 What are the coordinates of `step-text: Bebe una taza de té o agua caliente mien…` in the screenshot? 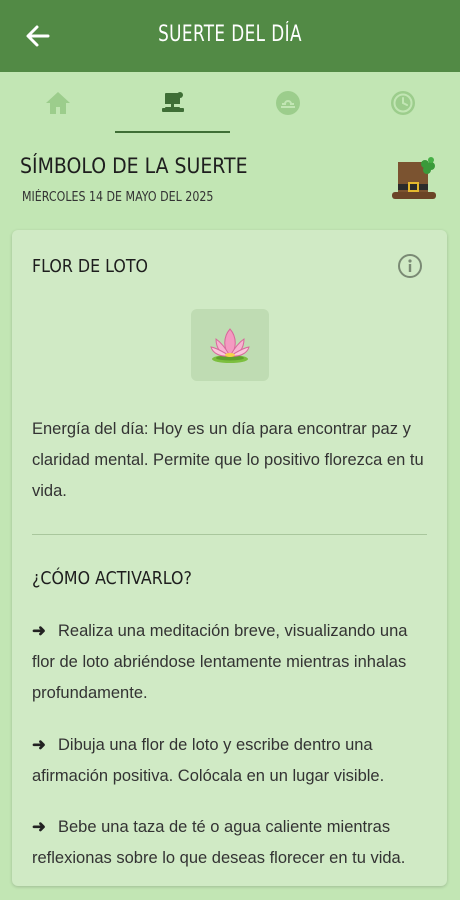 It's located at (219, 842).